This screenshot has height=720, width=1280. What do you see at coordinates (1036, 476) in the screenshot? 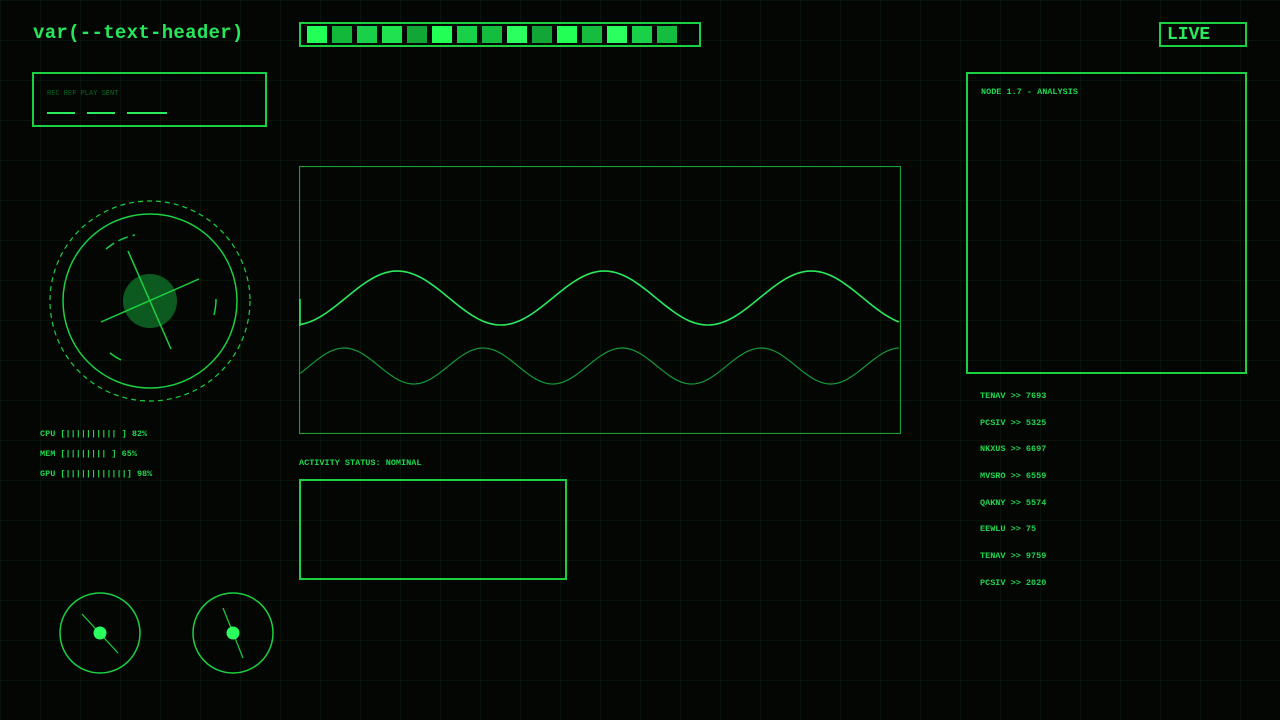
I see `node-value: 6559` at bounding box center [1036, 476].